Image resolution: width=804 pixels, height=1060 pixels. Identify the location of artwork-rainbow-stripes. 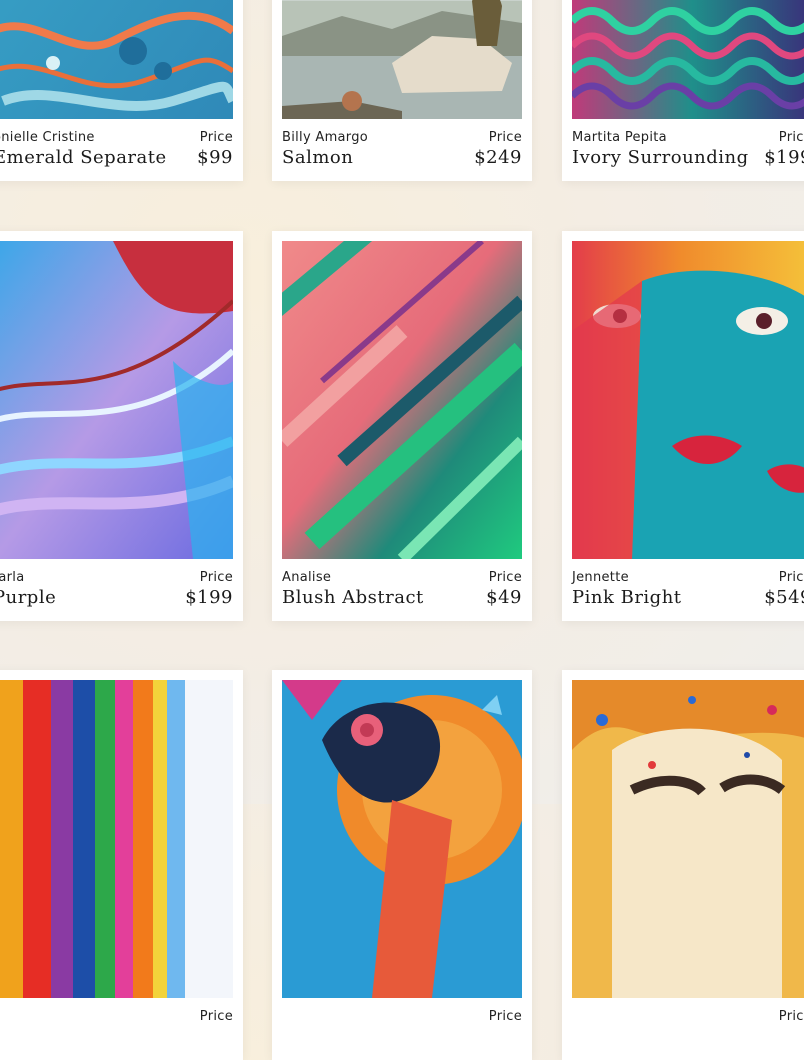
(116, 839).